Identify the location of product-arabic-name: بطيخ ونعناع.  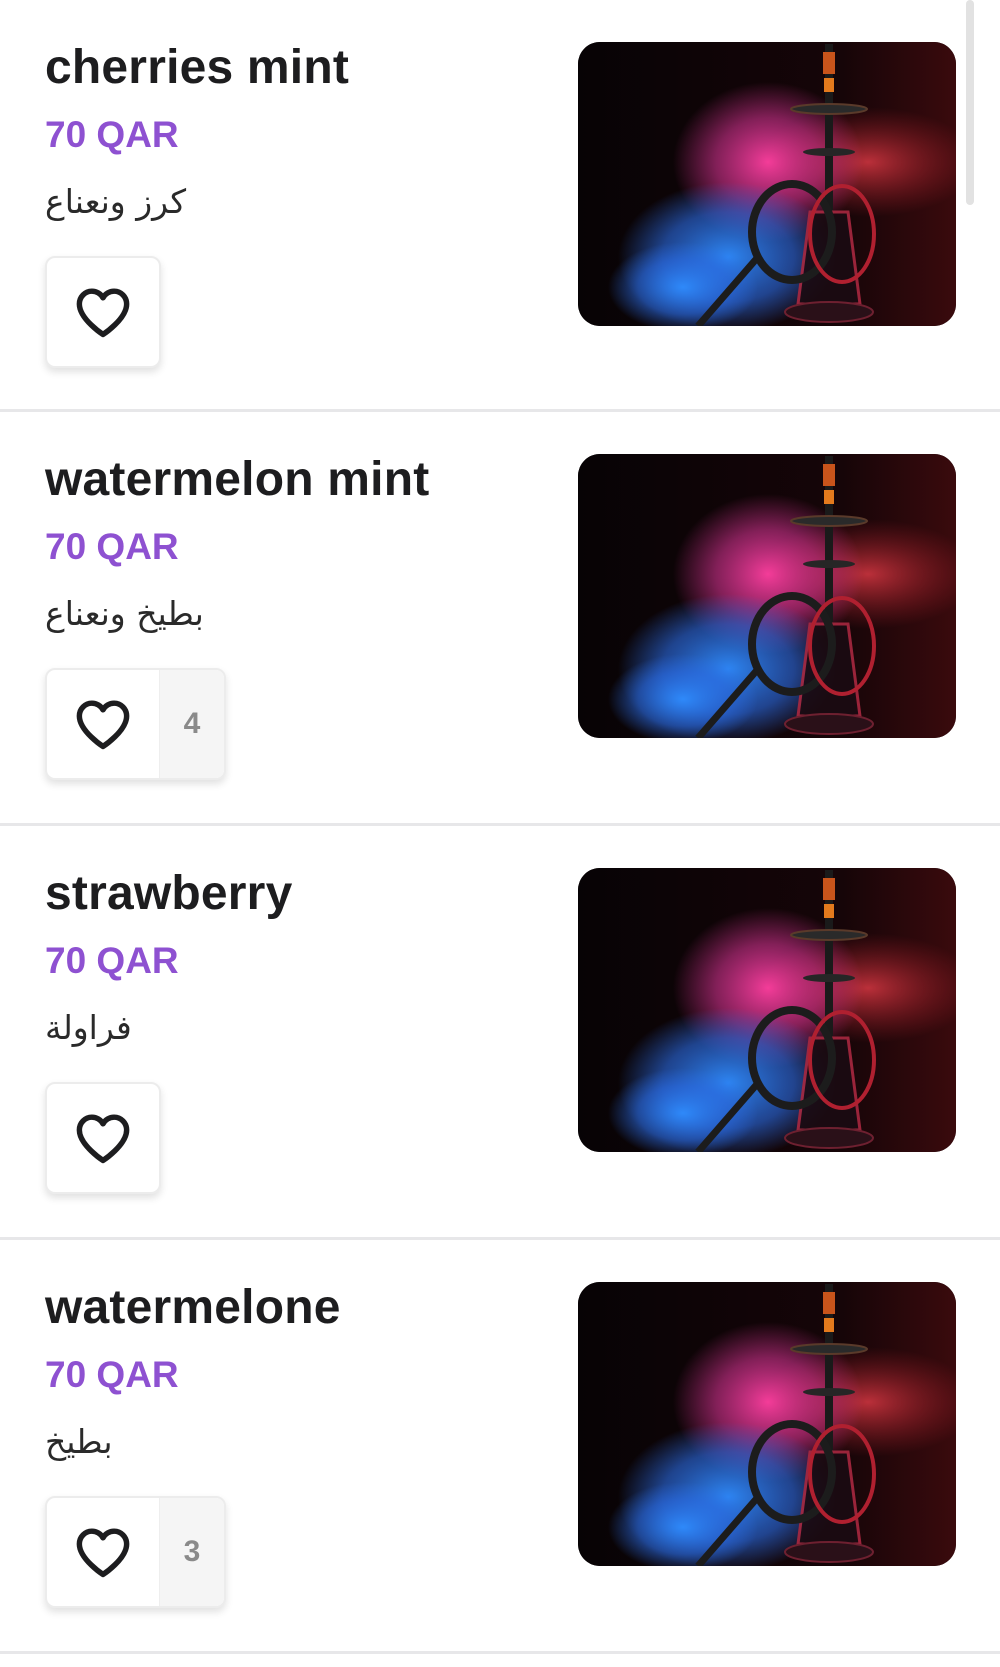
(124, 613).